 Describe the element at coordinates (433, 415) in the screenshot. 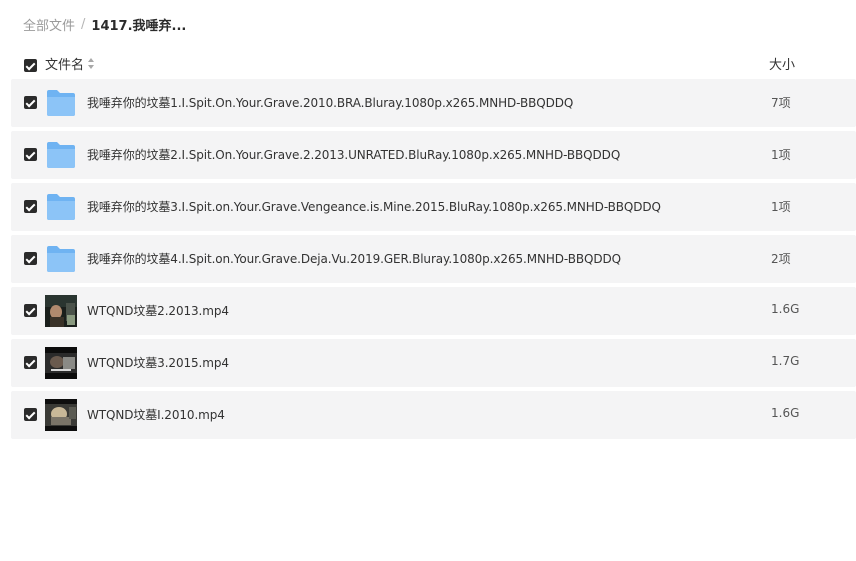

I see `file-row: WTQND坟墓I.2010.mp4 1.6G` at that location.